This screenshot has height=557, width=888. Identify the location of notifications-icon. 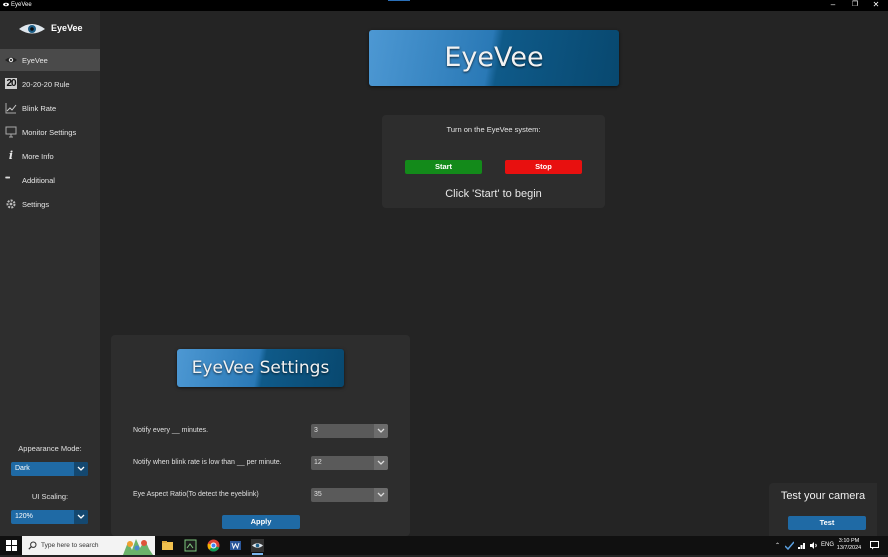
(874, 545).